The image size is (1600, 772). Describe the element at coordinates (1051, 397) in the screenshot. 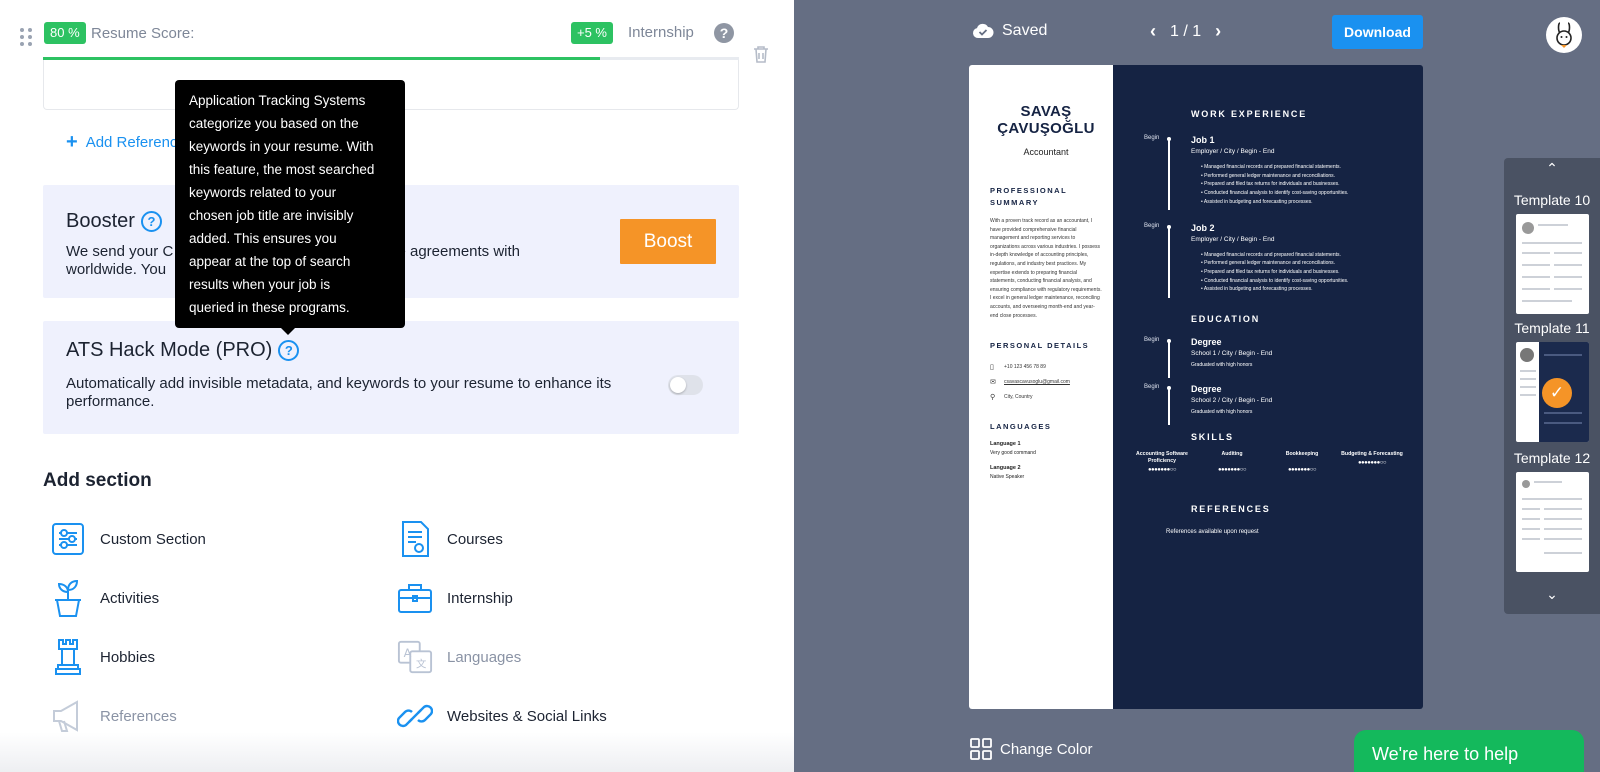

I see `resume-location: ⚲ City, Country` at that location.